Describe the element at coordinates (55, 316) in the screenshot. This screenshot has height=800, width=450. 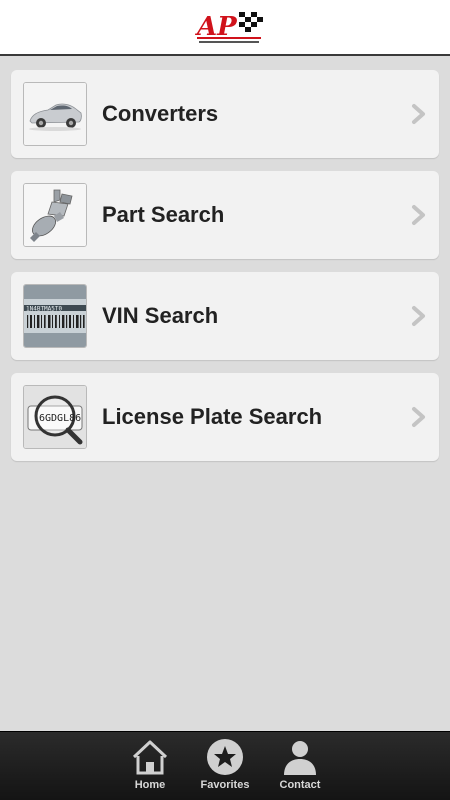
I see `vin-barcode-icon: 1N4BTMA5T0` at that location.